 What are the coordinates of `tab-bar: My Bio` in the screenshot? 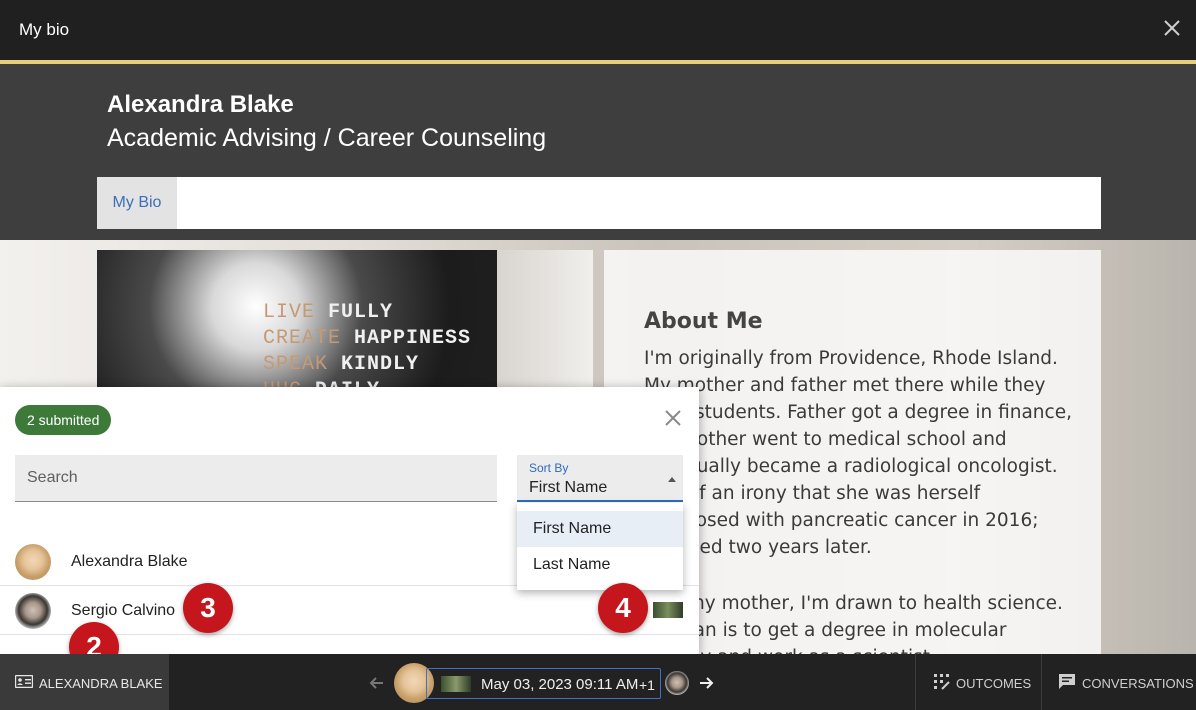 It's located at (599, 203).